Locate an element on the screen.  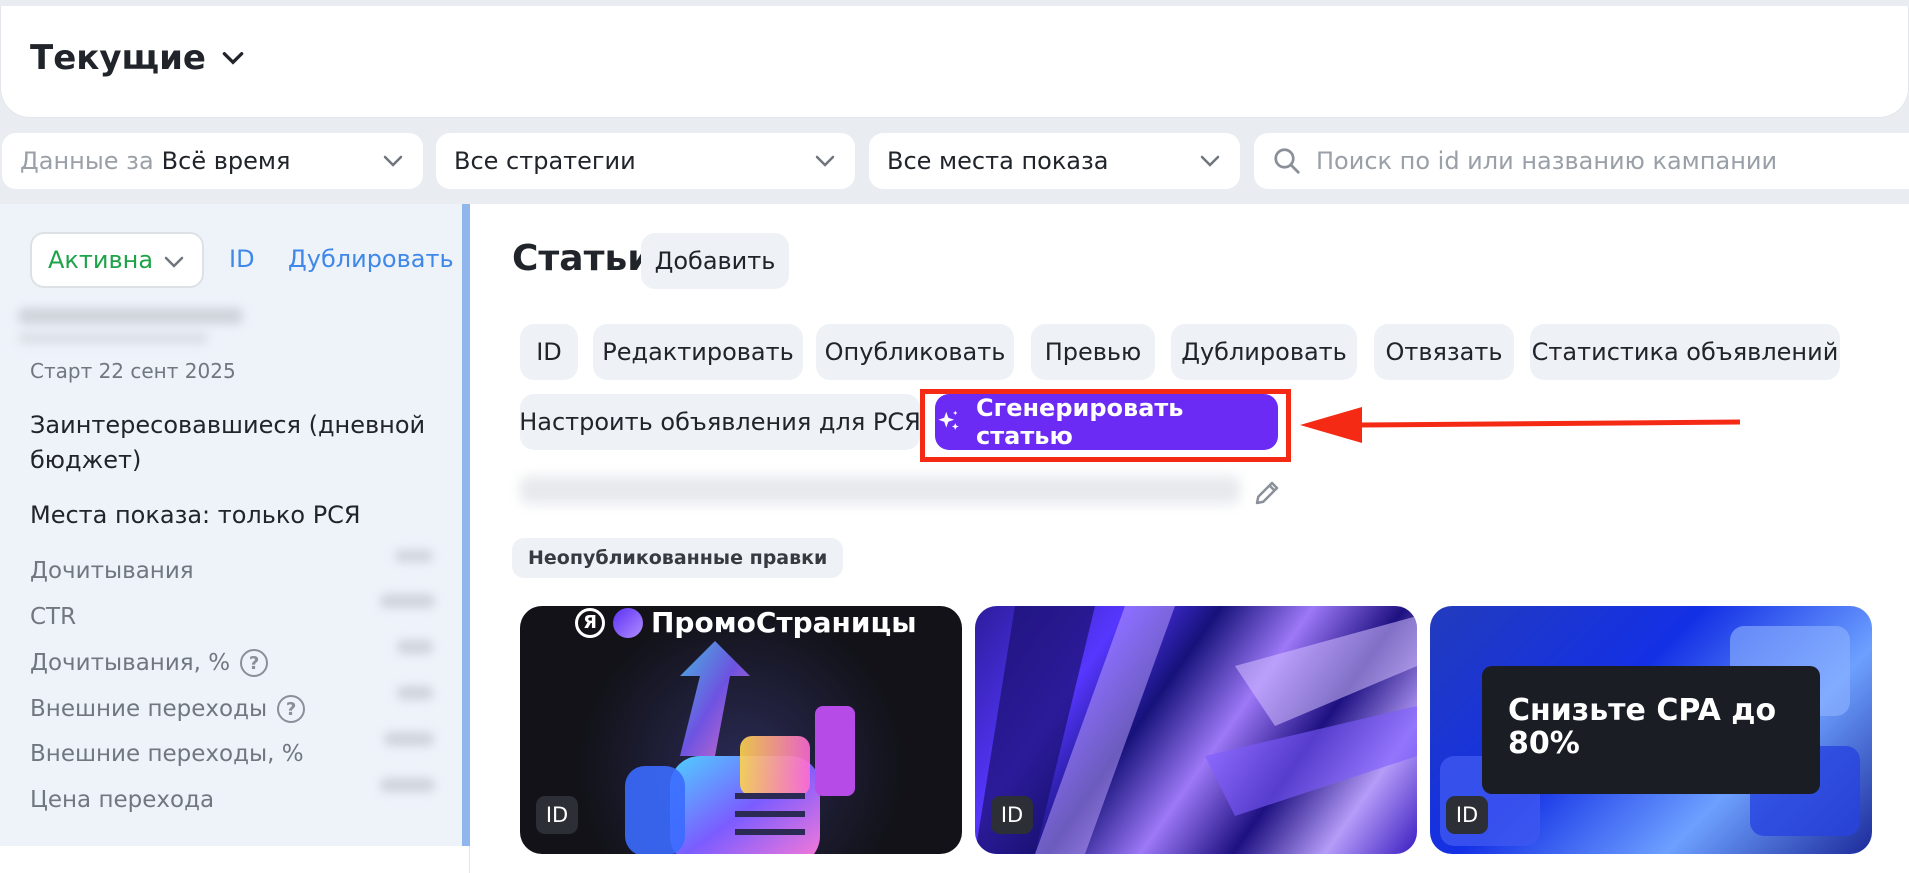
period-select: Данные за Всё время is located at coordinates (212, 161).